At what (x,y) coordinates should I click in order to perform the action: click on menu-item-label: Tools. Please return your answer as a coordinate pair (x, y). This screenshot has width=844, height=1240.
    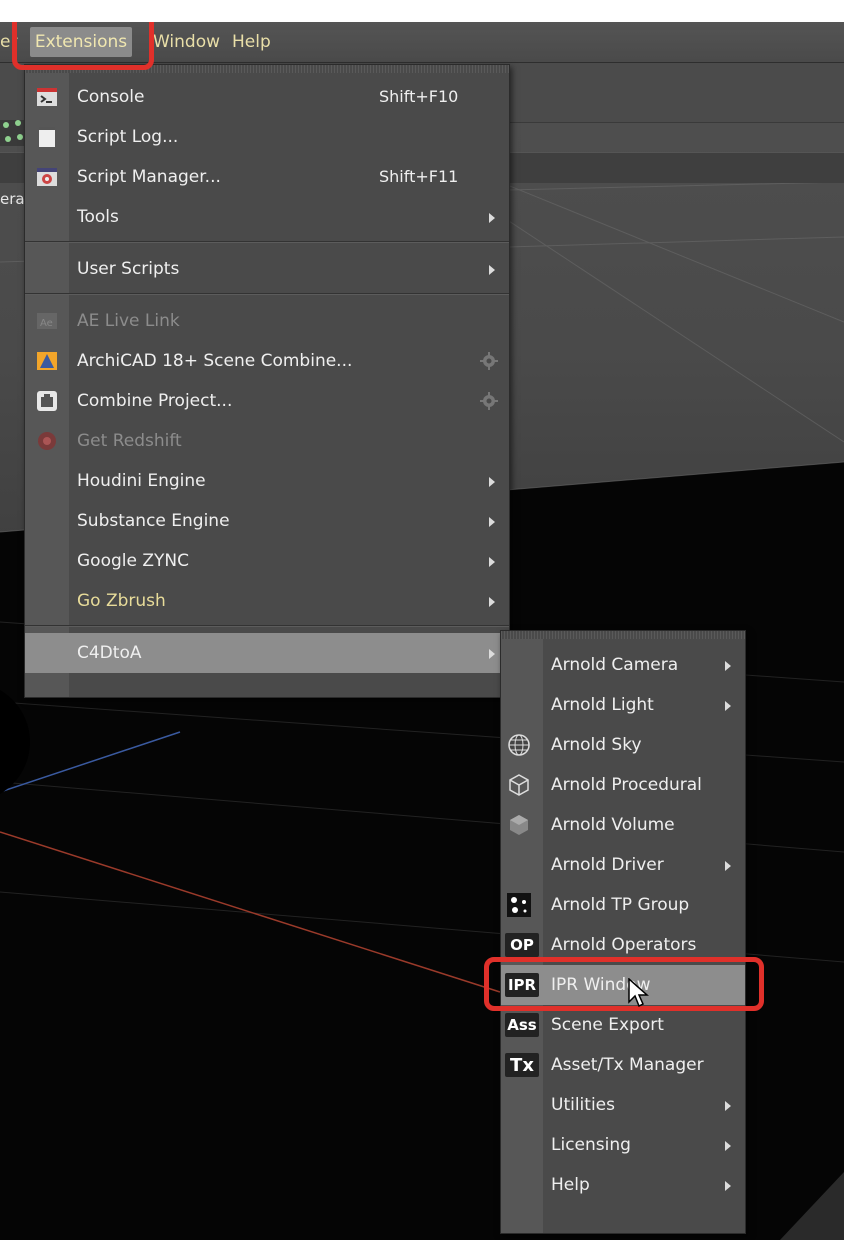
    Looking at the image, I should click on (98, 217).